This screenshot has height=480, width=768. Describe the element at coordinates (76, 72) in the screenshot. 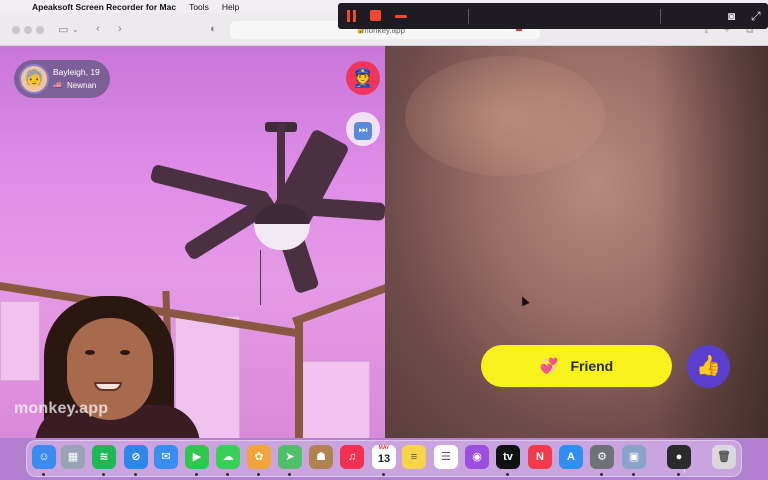

I see `user-name-age: Bayleigh, 19` at that location.